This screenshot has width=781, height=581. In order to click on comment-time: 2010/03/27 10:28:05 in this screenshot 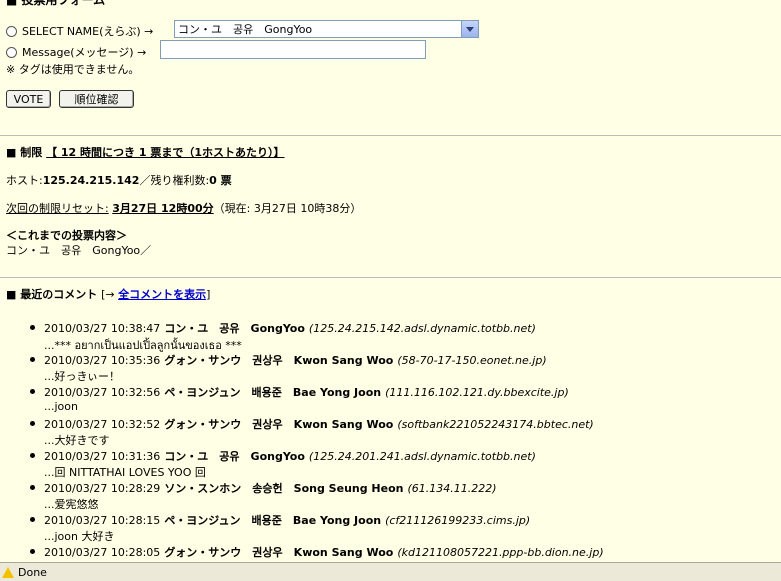, I will do `click(102, 552)`.